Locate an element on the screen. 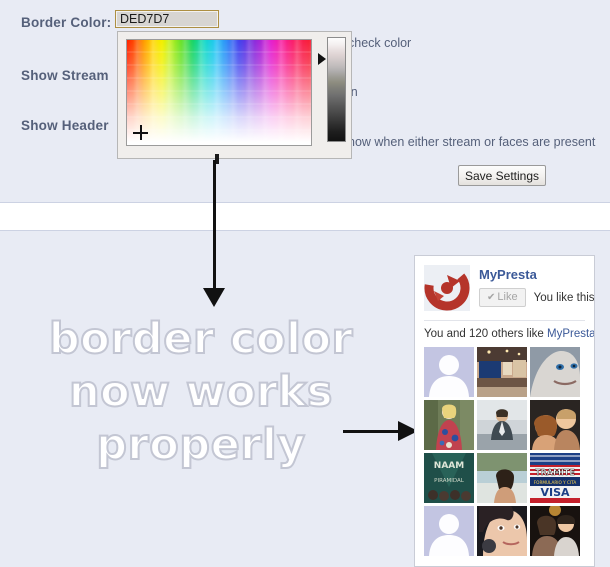 The image size is (610, 567). show-header-label: Show Header is located at coordinates (65, 125).